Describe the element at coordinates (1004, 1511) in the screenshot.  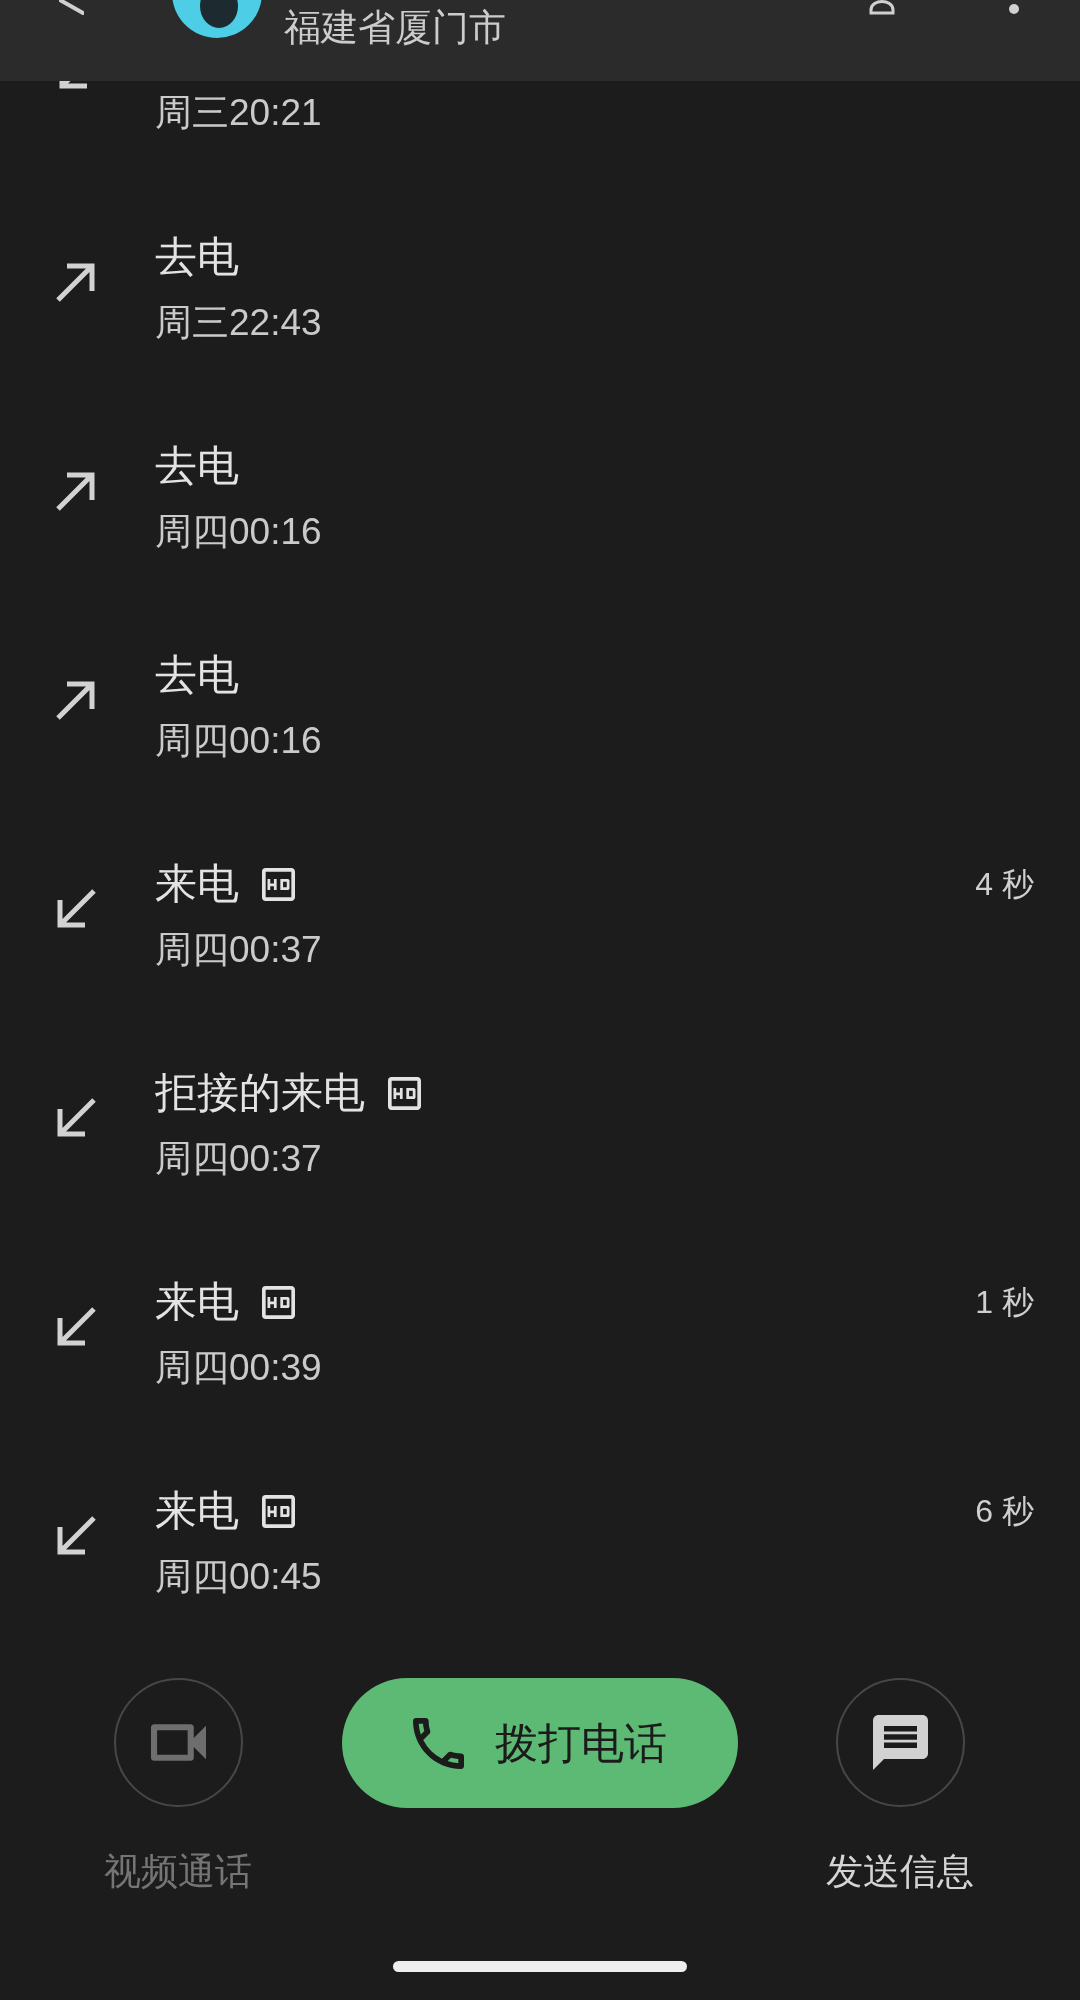
I see `call-duration: 6 秒` at that location.